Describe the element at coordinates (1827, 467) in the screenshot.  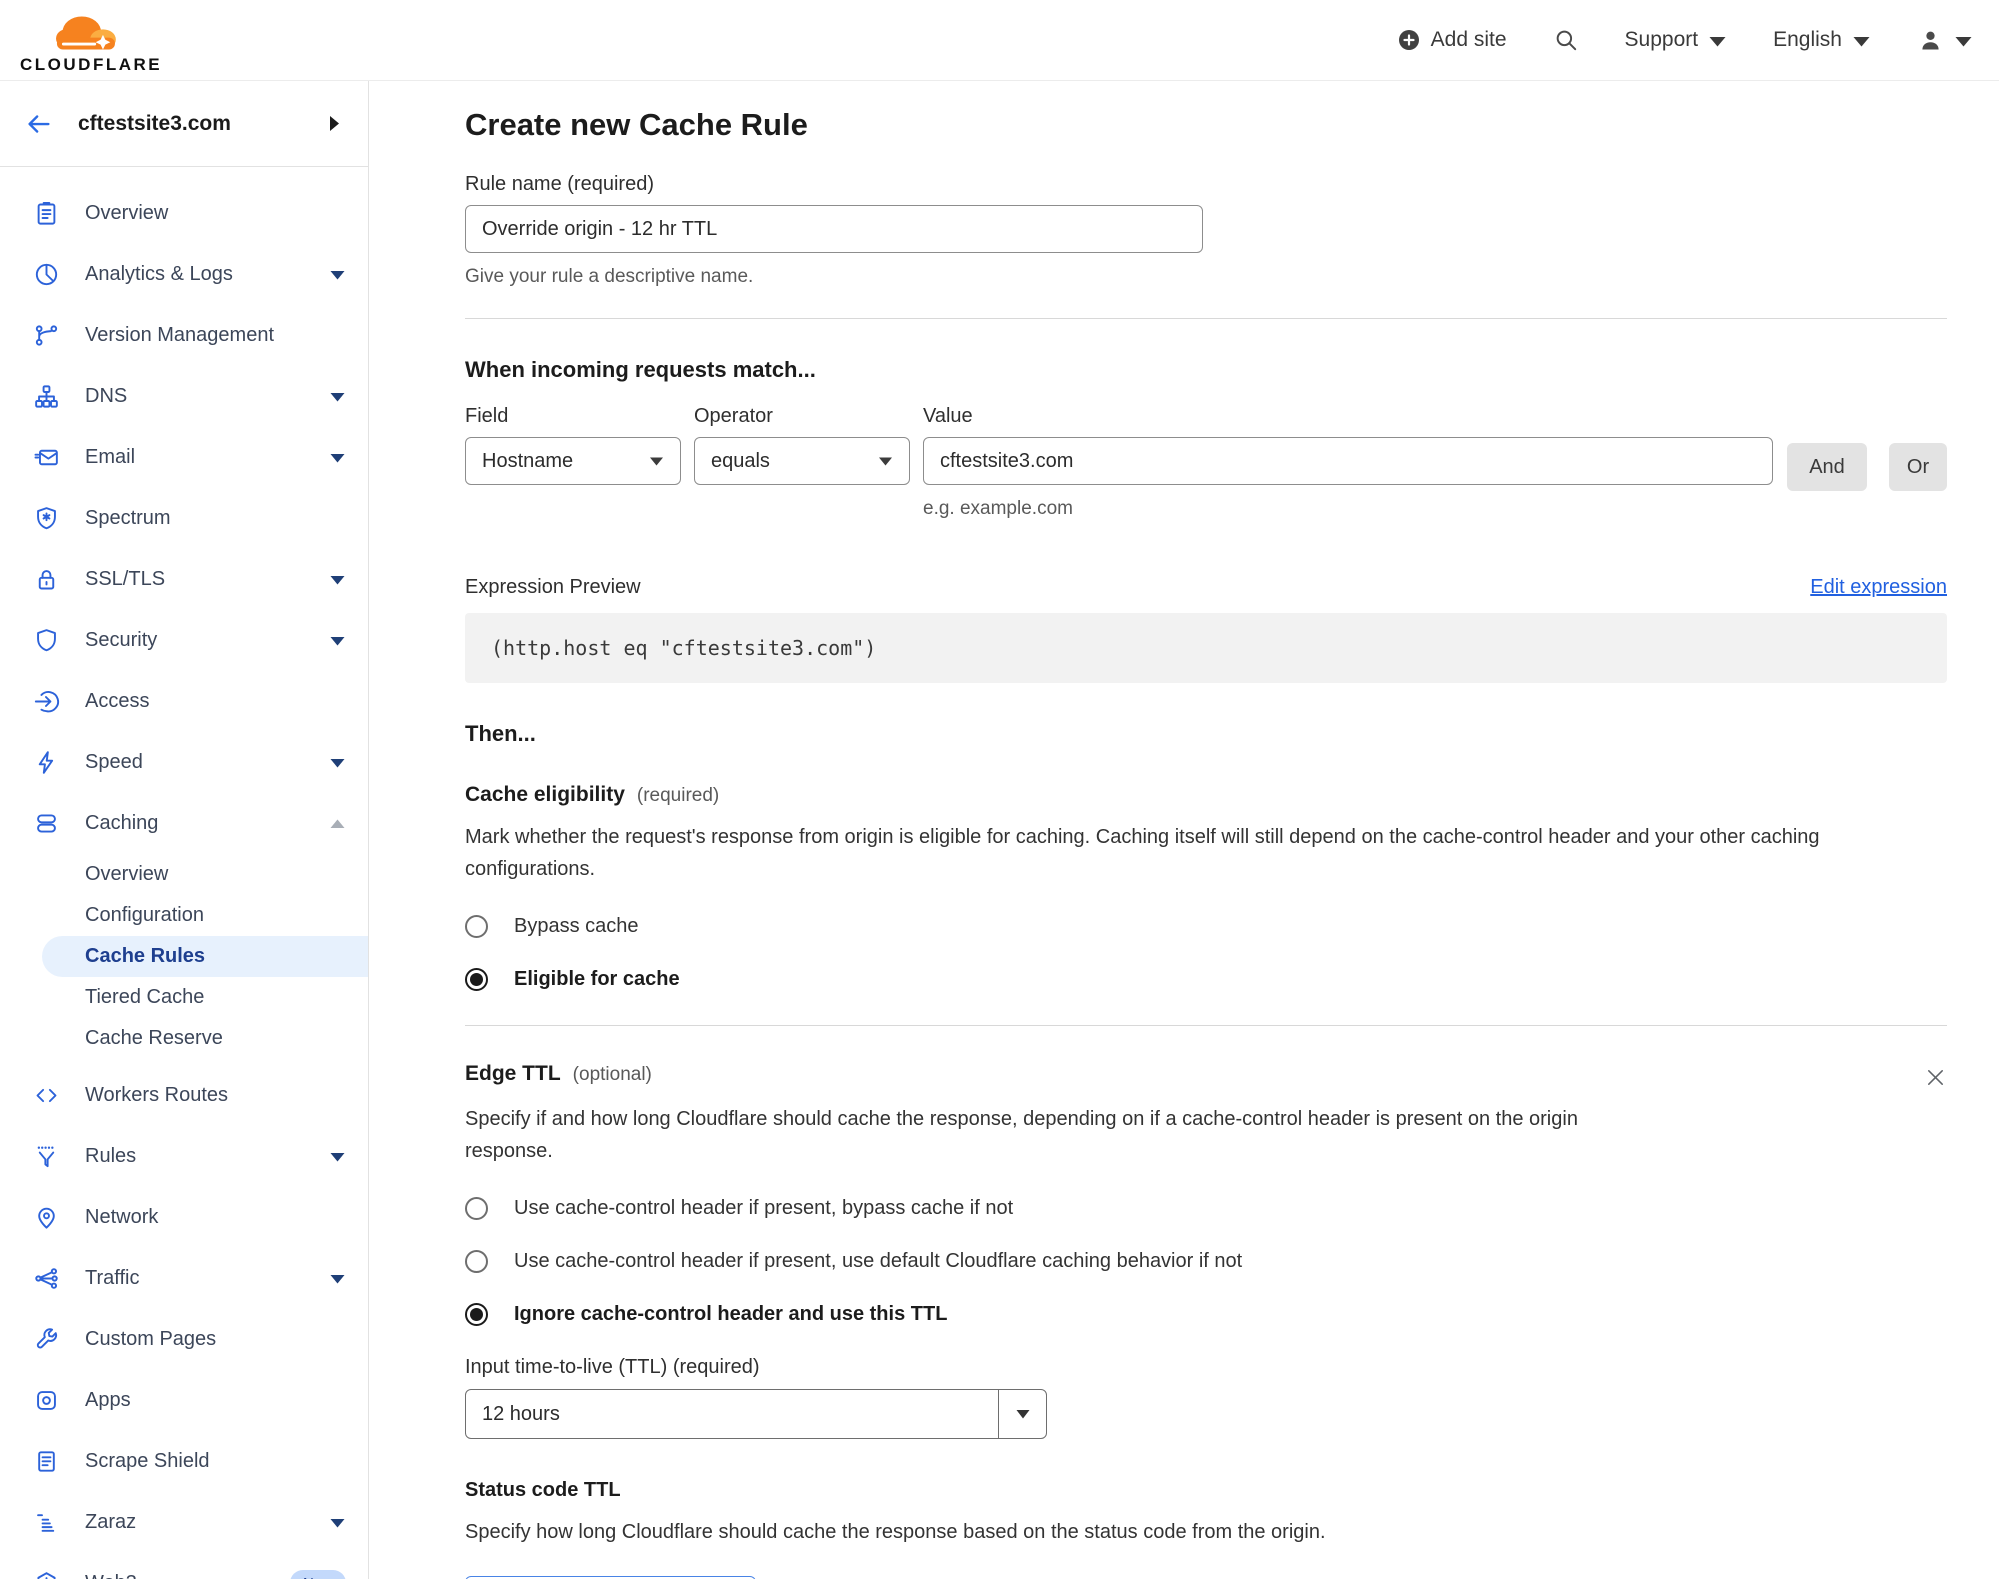
I see `and-button: And` at that location.